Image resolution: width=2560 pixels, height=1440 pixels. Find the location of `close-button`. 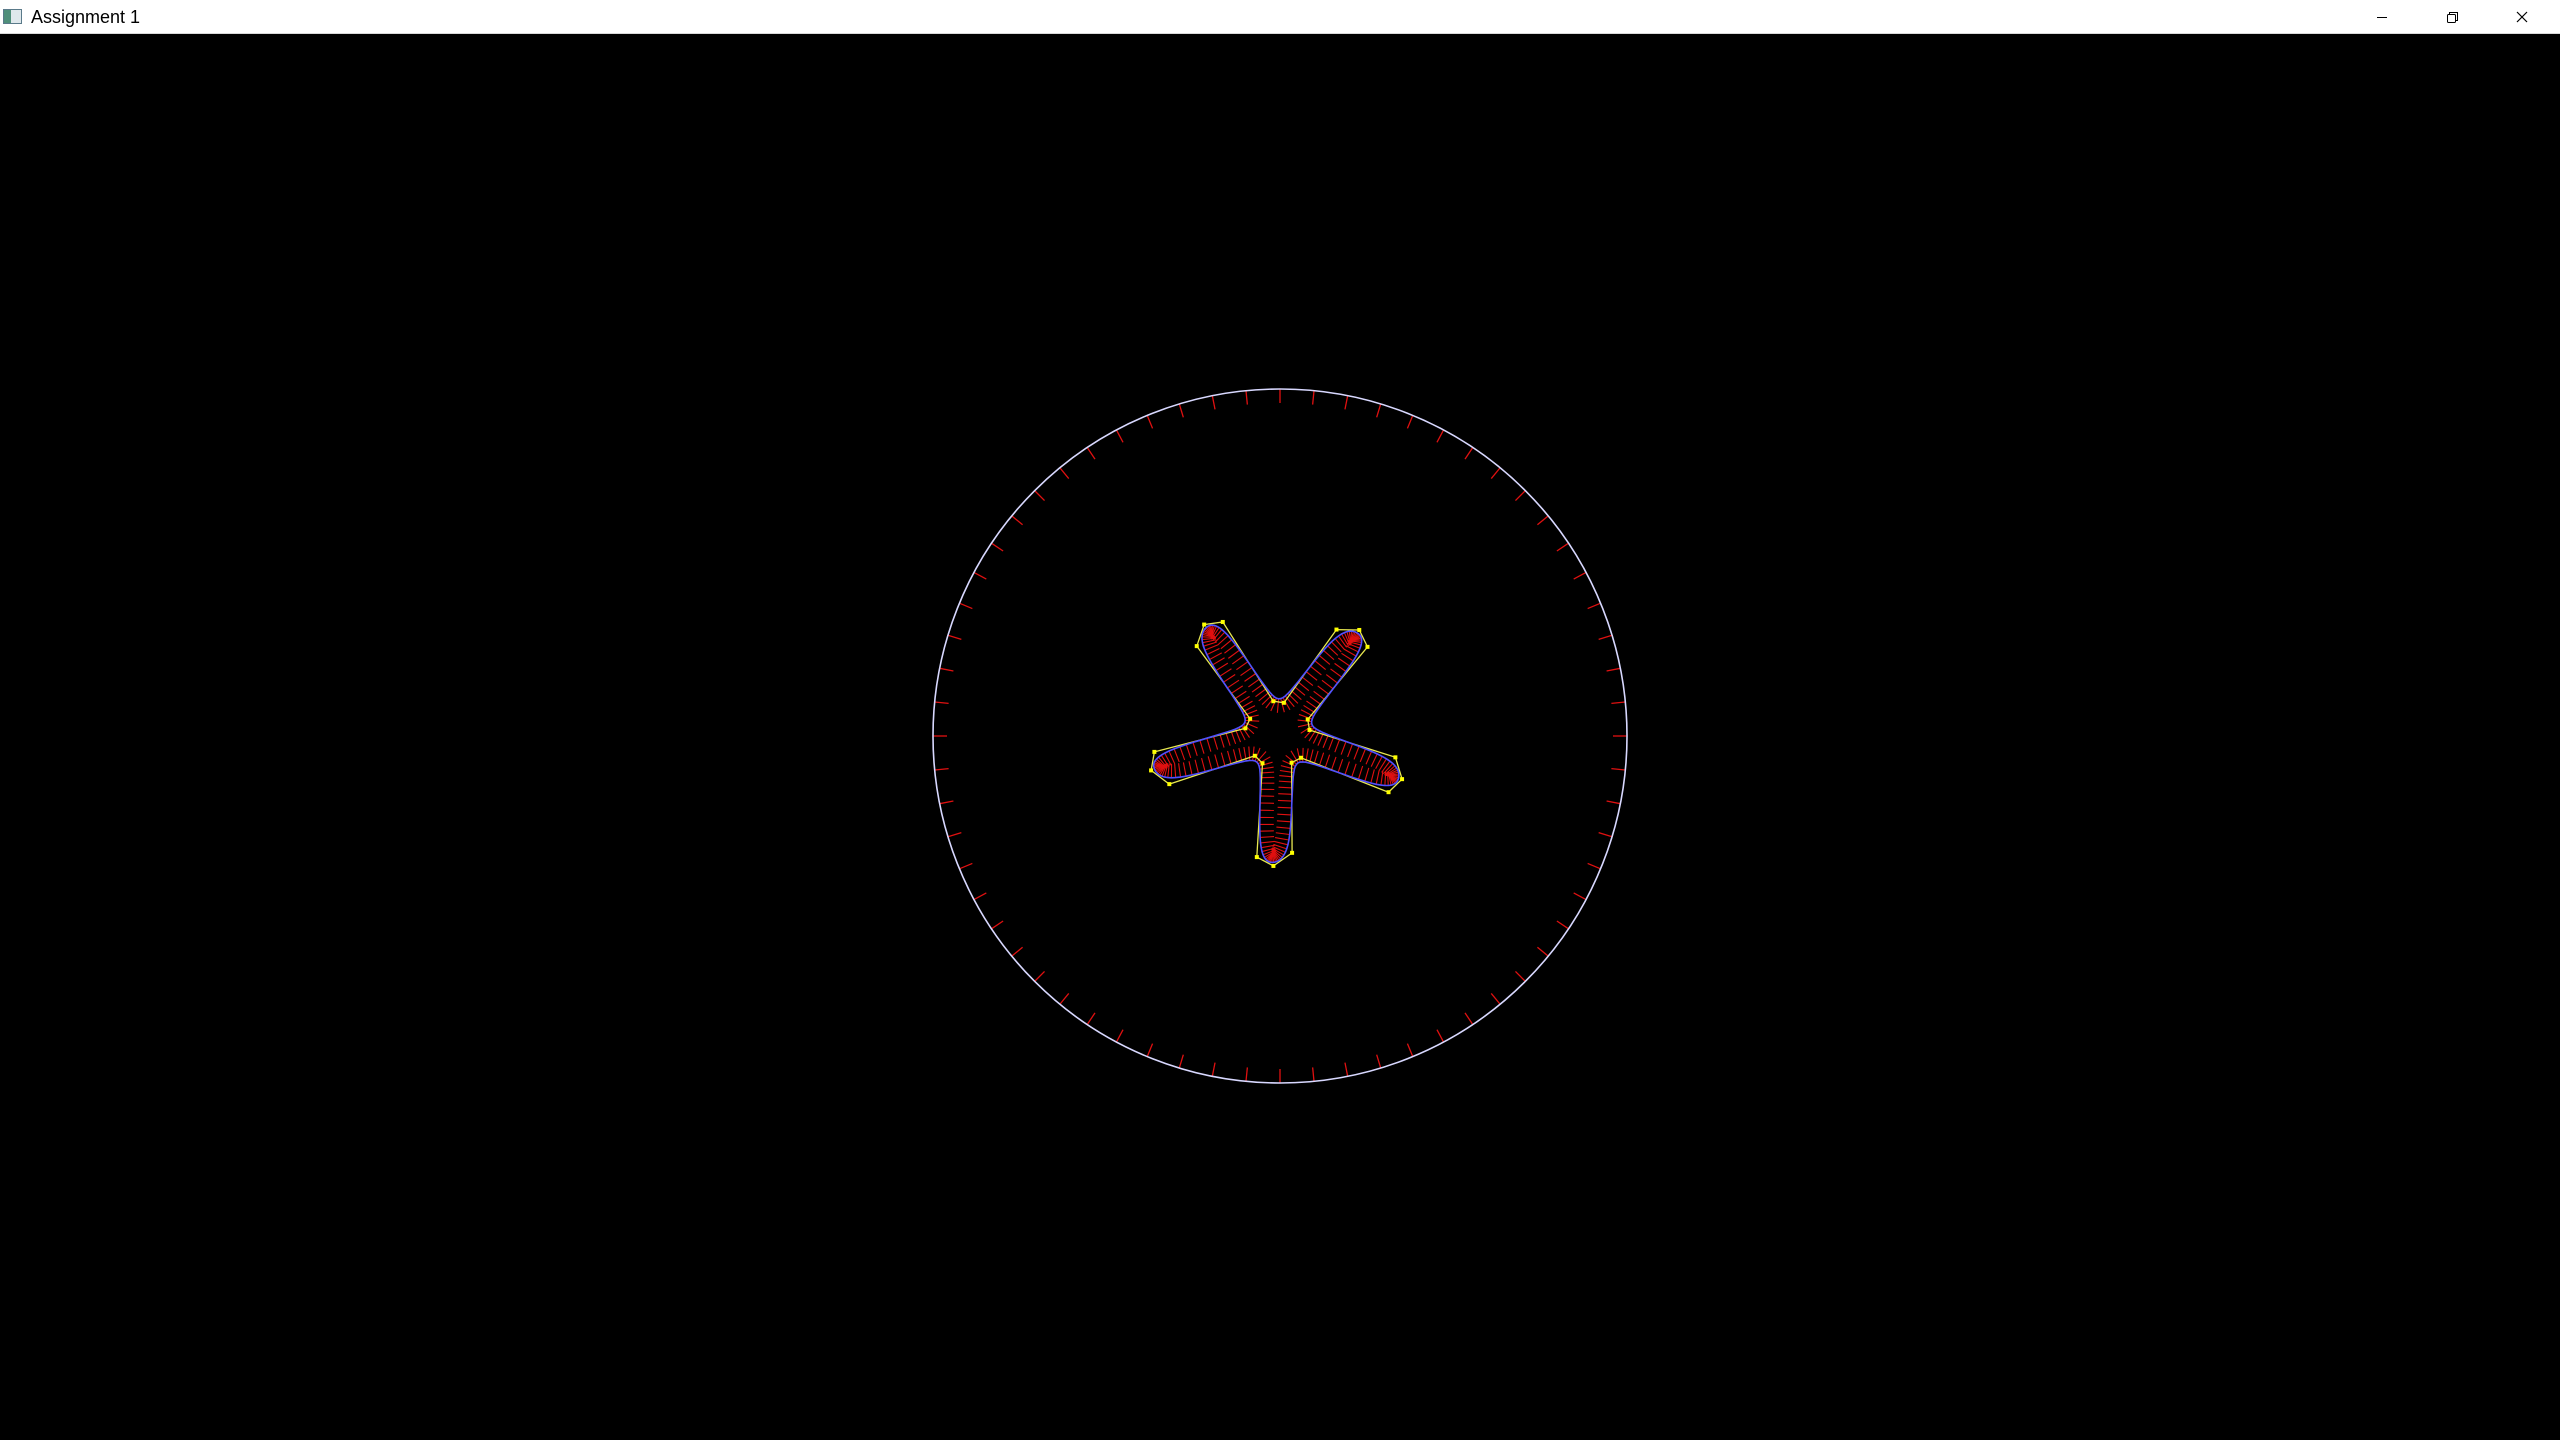

close-button is located at coordinates (2522, 16).